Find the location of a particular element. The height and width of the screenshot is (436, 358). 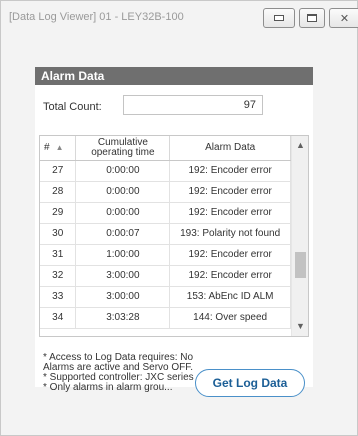

table-row: 30 0:00:07 193: Polarity not found is located at coordinates (165, 234).